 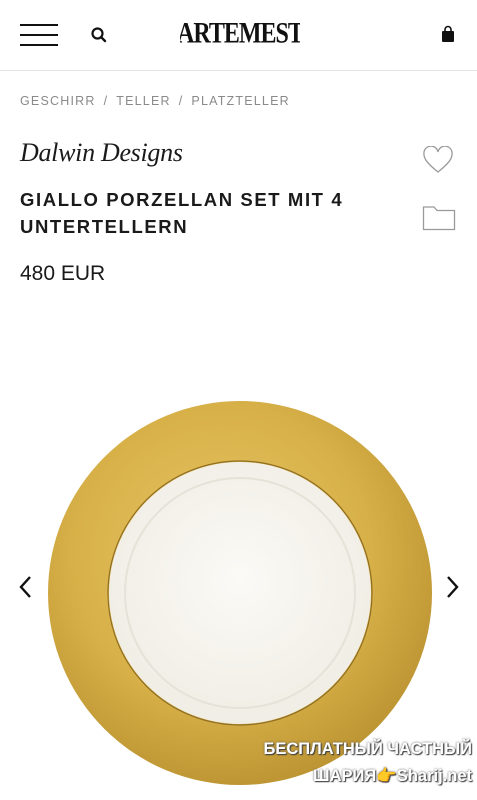 I want to click on logo-text: ARTEMEST, so click(x=240, y=32).